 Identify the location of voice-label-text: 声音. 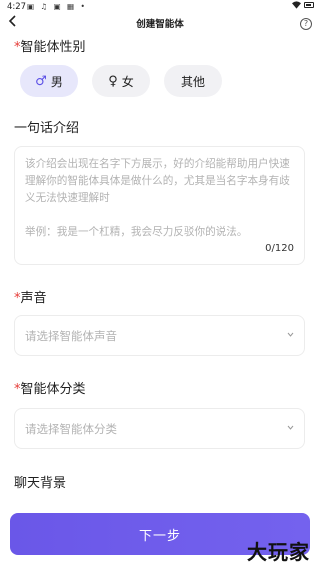
(33, 298).